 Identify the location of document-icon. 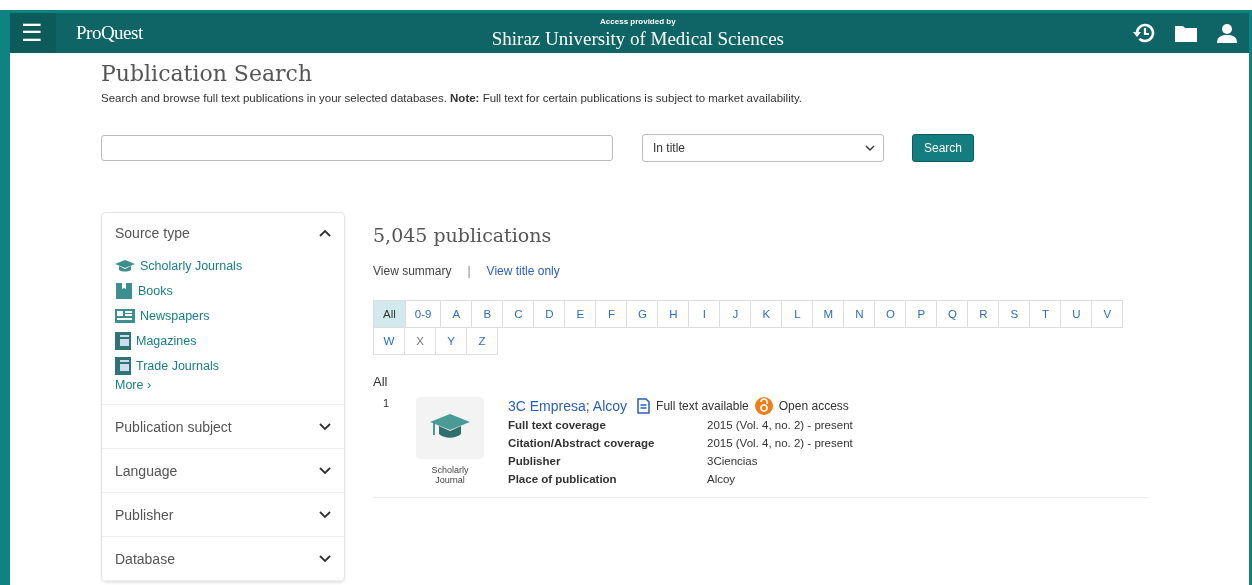
(644, 406).